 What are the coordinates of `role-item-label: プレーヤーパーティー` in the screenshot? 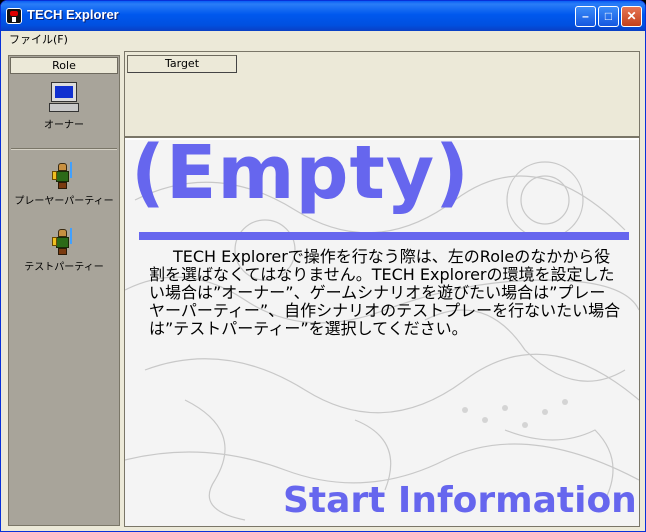 It's located at (64, 201).